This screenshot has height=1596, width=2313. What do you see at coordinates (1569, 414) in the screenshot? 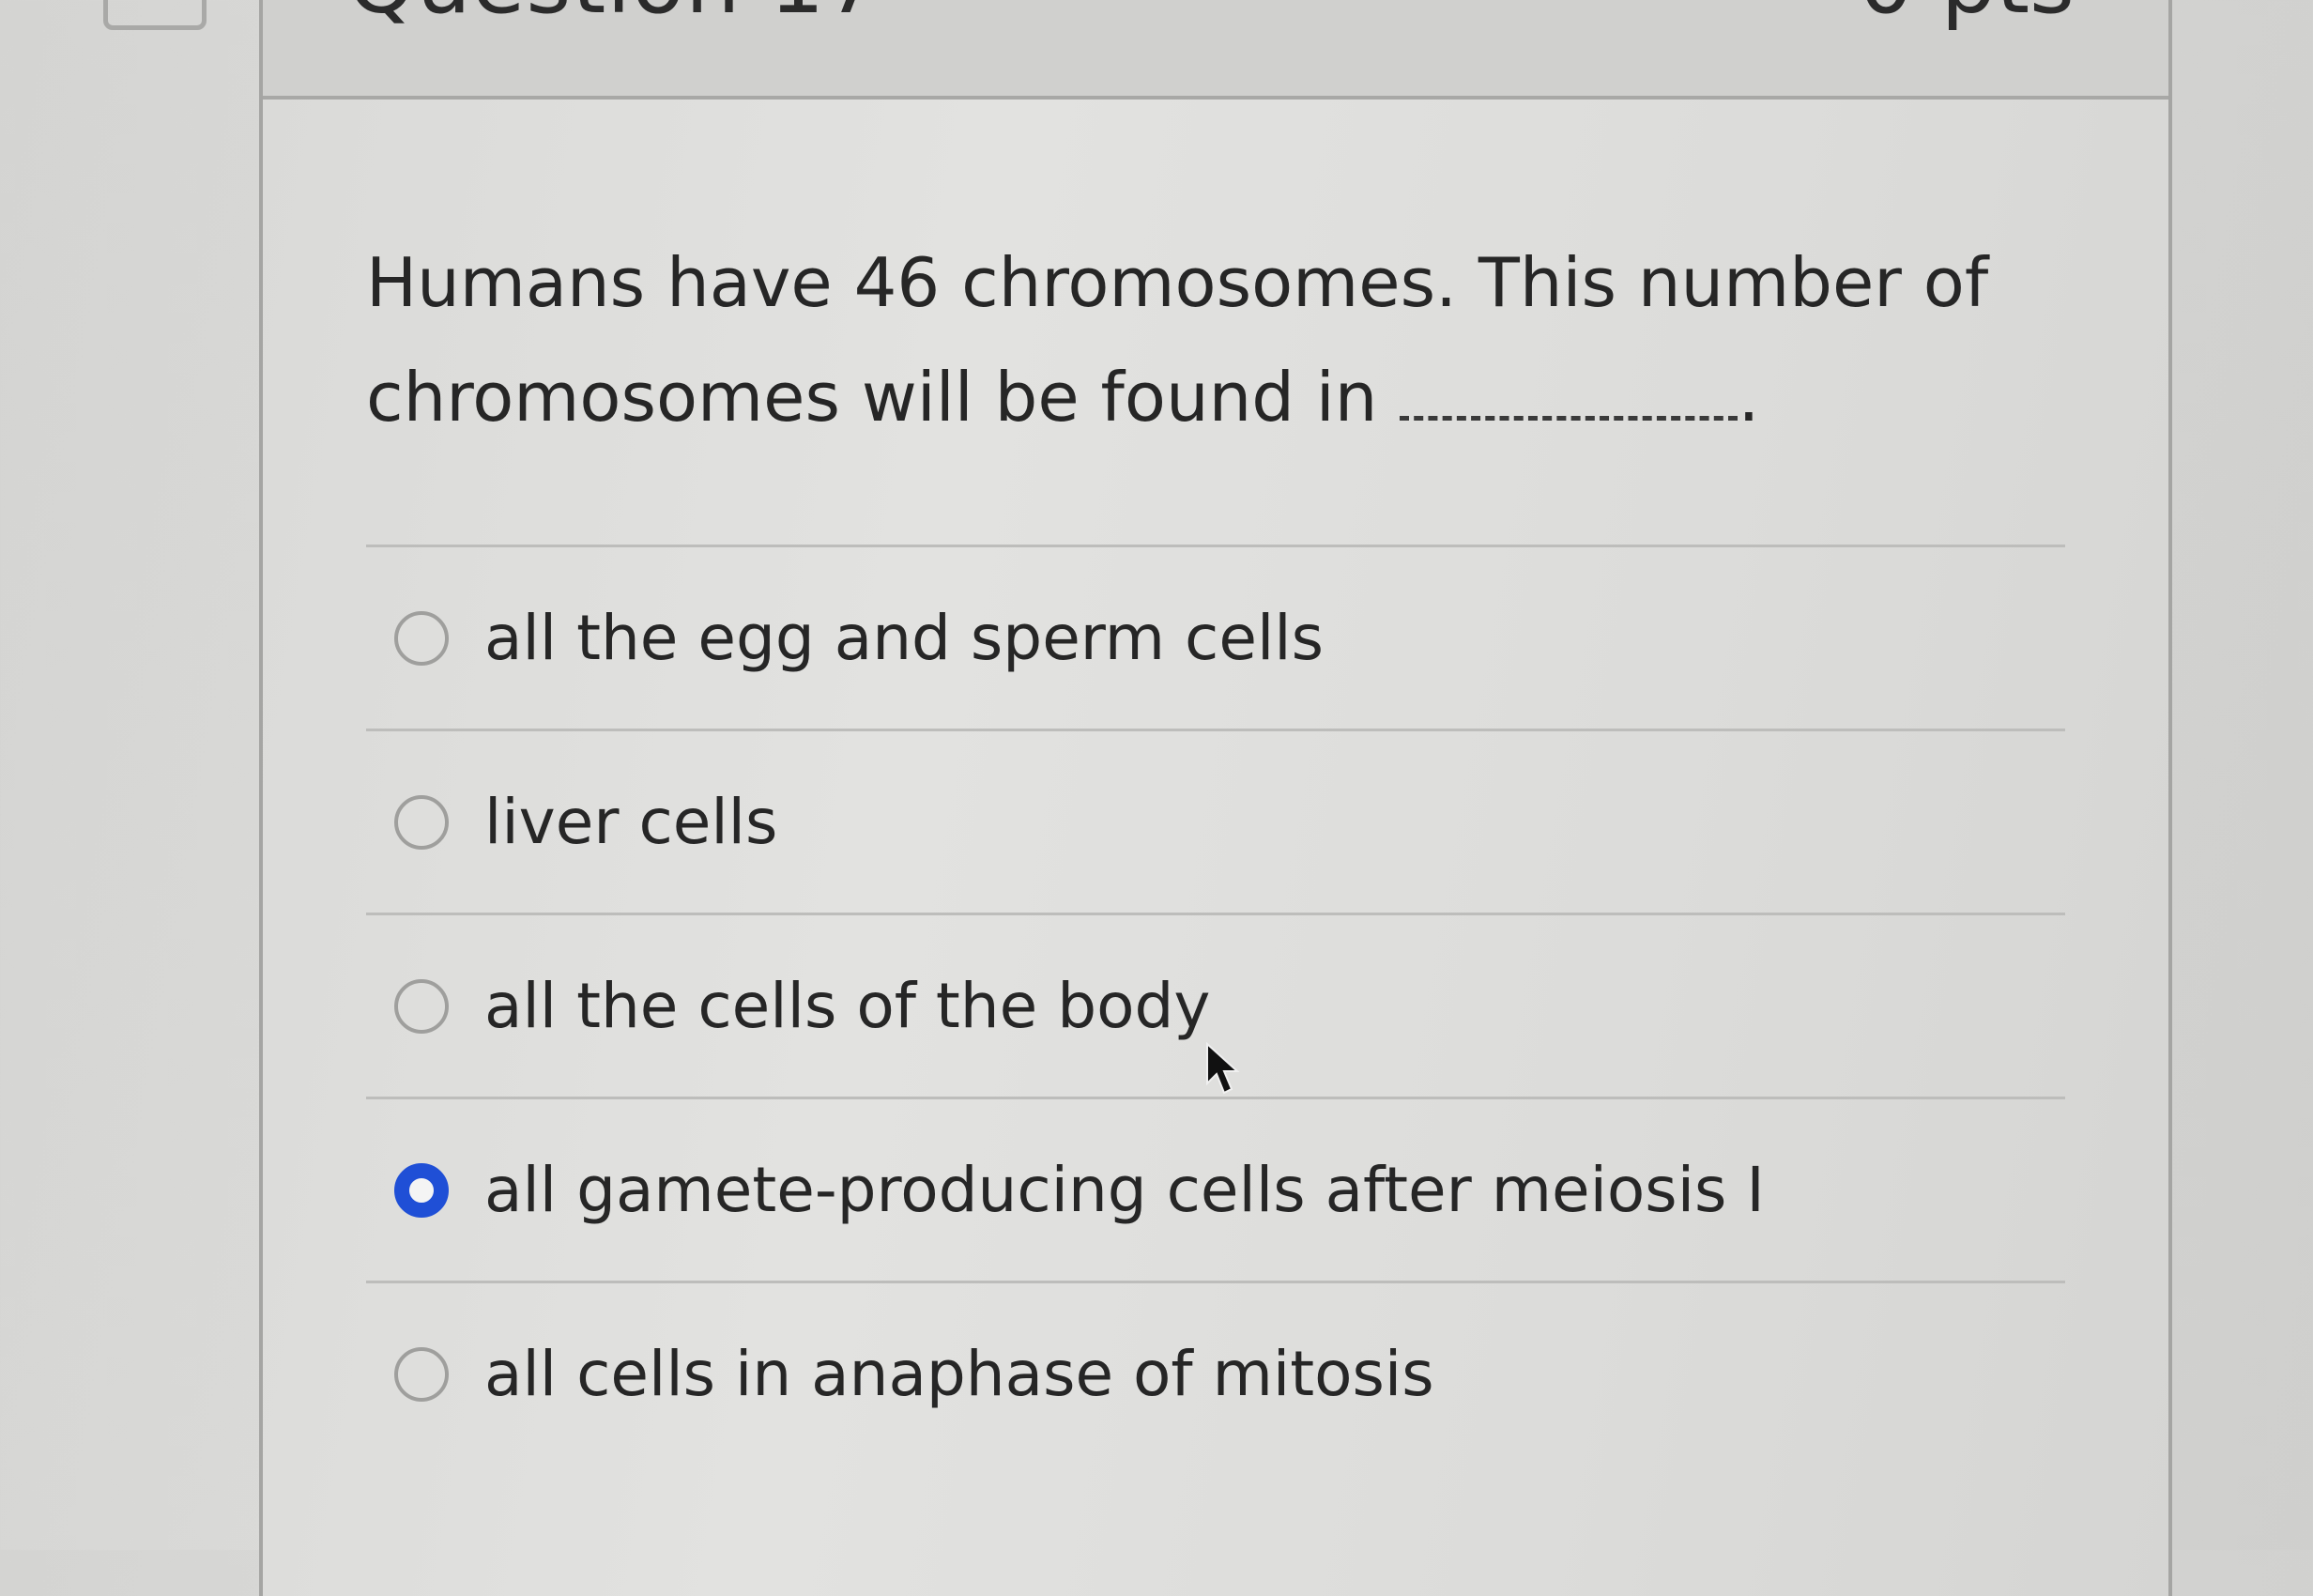
I see `fill-in-blank` at bounding box center [1569, 414].